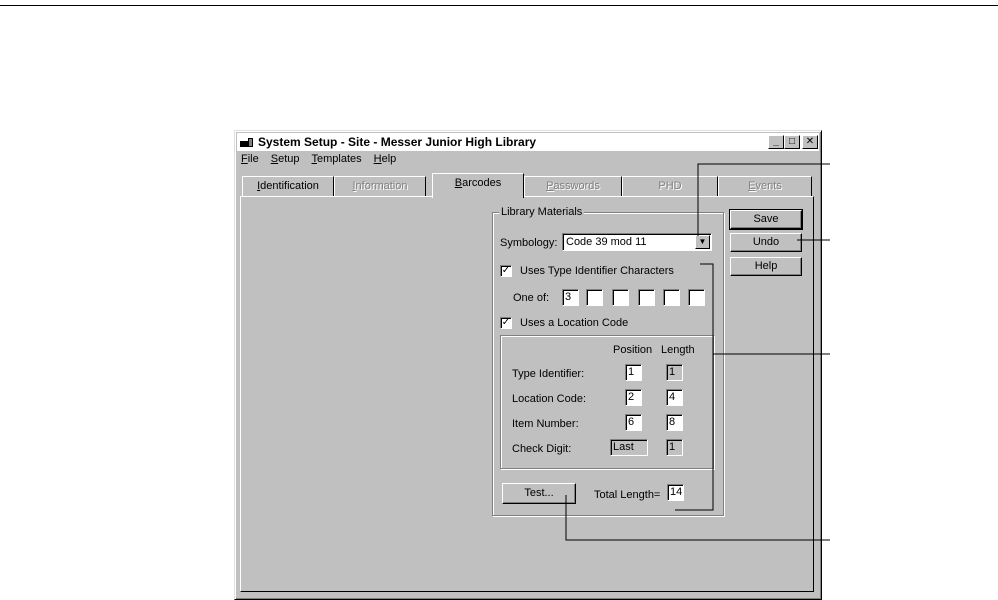  I want to click on help-button: Help, so click(766, 266).